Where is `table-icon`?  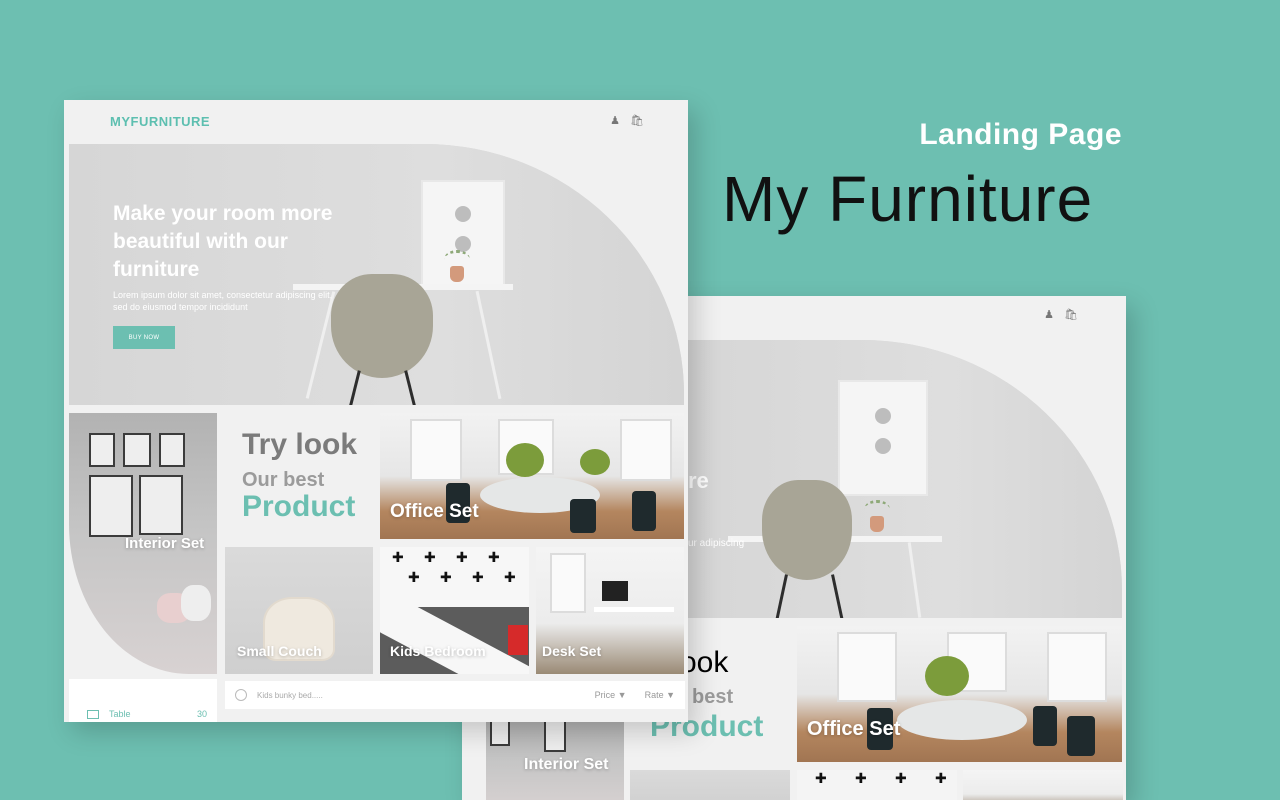 table-icon is located at coordinates (93, 714).